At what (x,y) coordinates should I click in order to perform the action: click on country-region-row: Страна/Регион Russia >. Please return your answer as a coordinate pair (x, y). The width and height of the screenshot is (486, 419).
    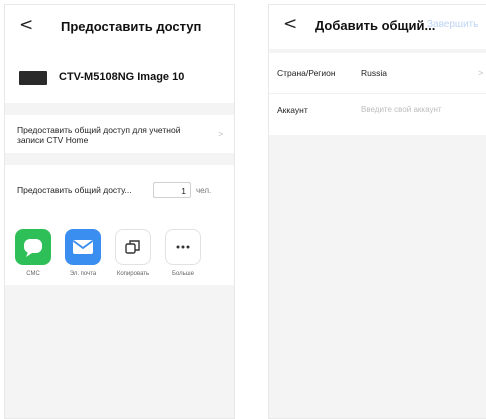
    Looking at the image, I should click on (377, 73).